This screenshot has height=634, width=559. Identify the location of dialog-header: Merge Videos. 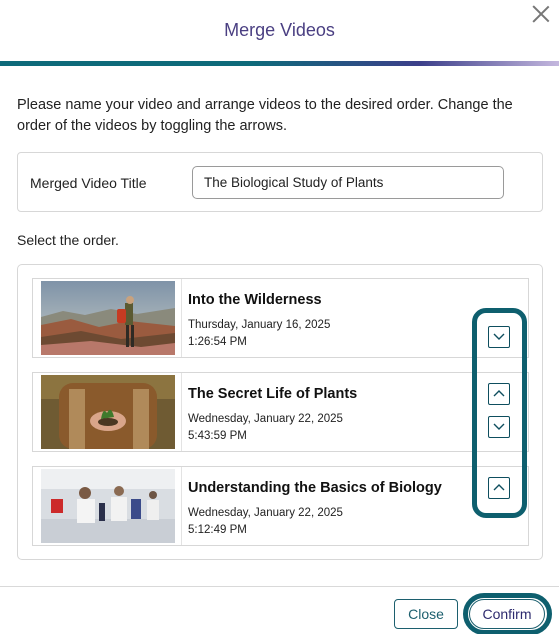
(279, 33).